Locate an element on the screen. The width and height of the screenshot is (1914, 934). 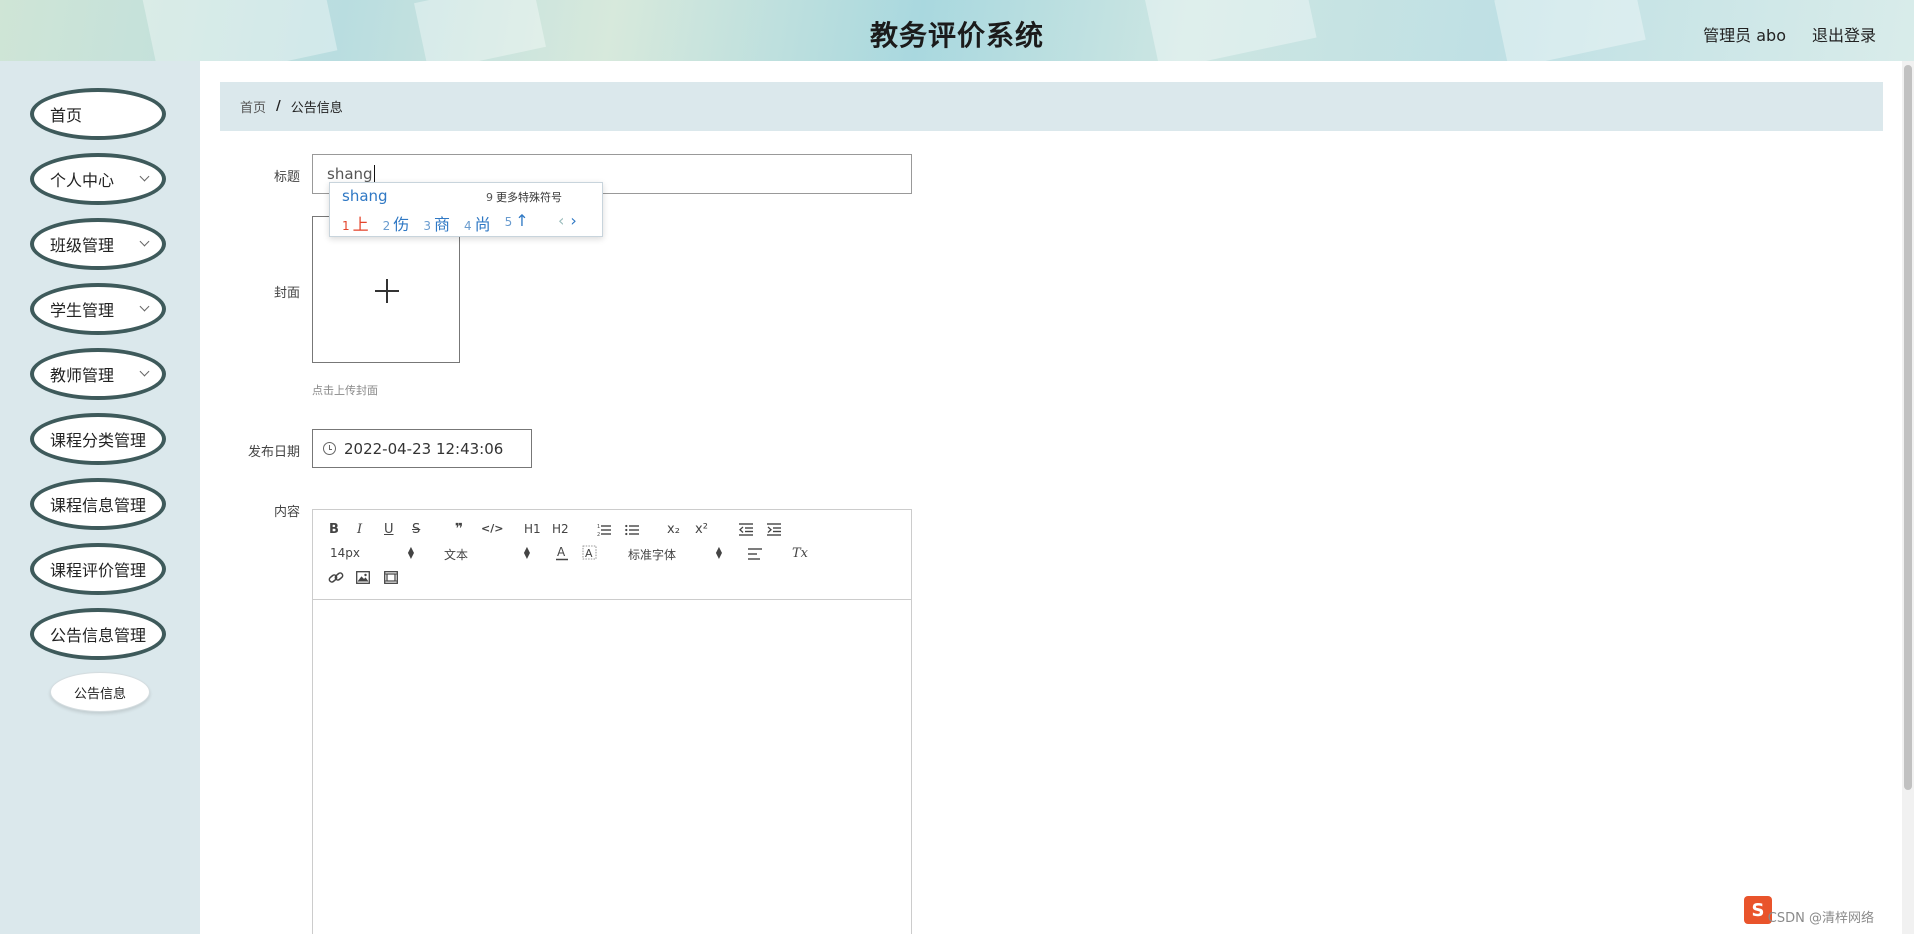
sidebar-item-label: 课程信息管理 is located at coordinates (98, 505).